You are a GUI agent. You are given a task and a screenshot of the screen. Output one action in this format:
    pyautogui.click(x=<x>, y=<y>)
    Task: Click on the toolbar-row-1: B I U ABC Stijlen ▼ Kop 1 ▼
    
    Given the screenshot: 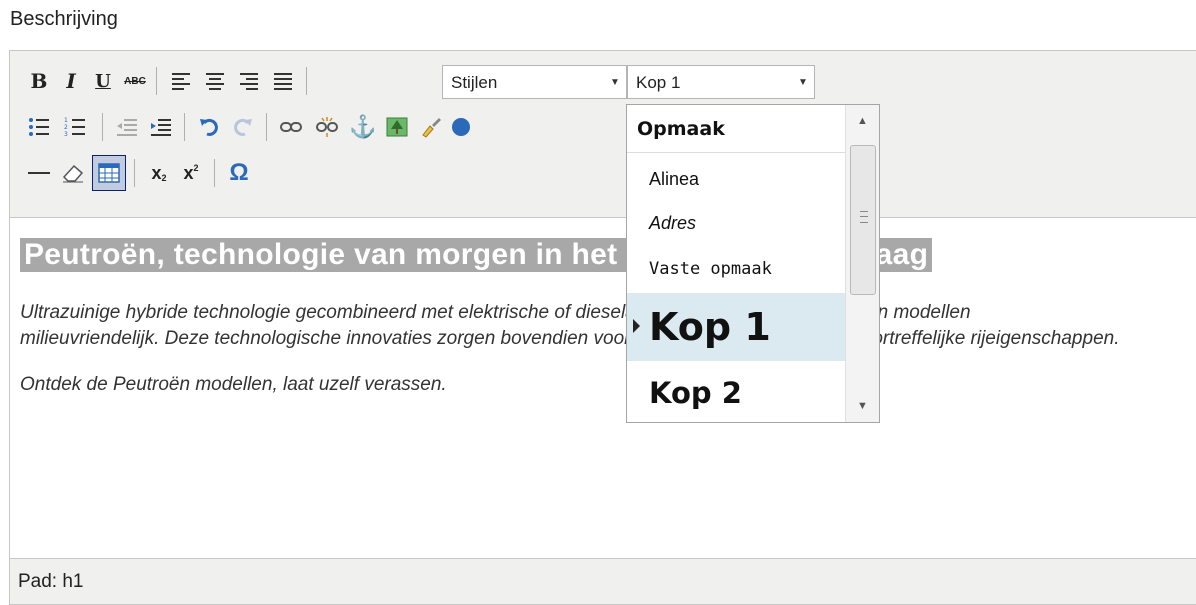 What is the action you would take?
    pyautogui.click(x=603, y=81)
    